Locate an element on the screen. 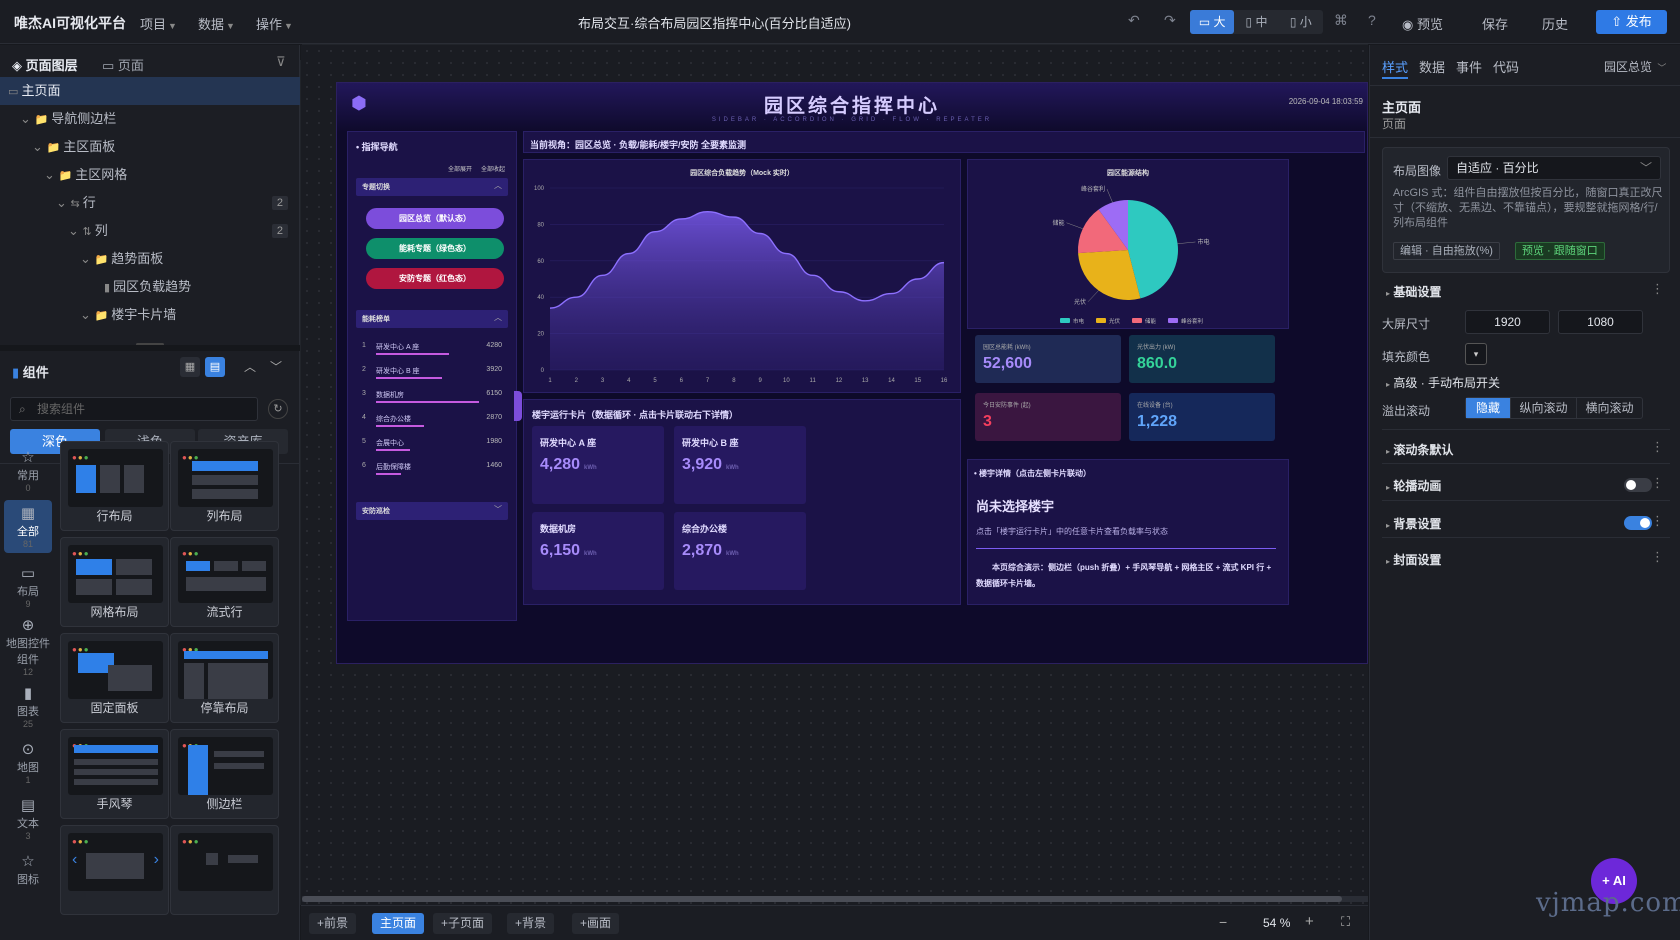 The image size is (1680, 940). kpi-card: 光伏出力 (kW) 860.0 is located at coordinates (1202, 359).